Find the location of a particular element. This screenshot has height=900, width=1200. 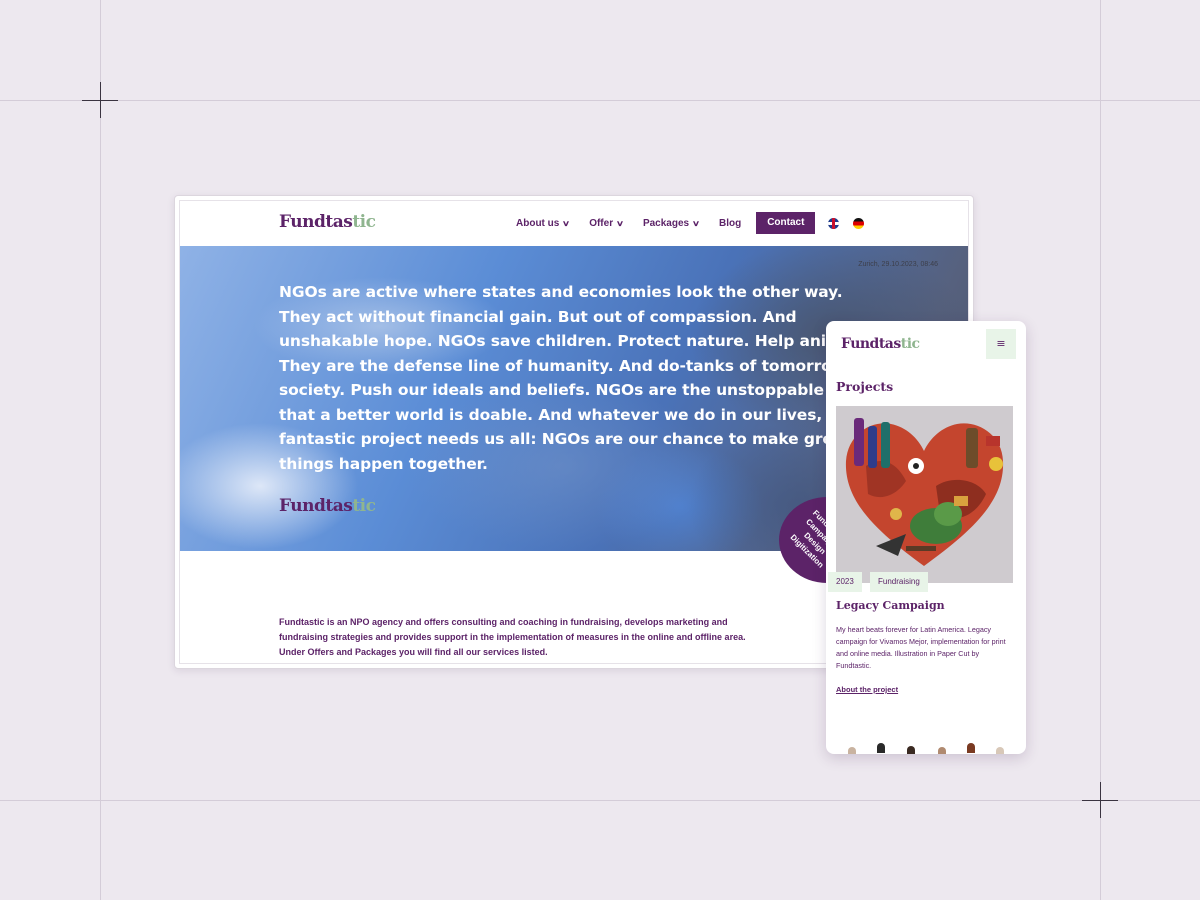

nav-item-packages: Packages ∨ is located at coordinates (671, 223).